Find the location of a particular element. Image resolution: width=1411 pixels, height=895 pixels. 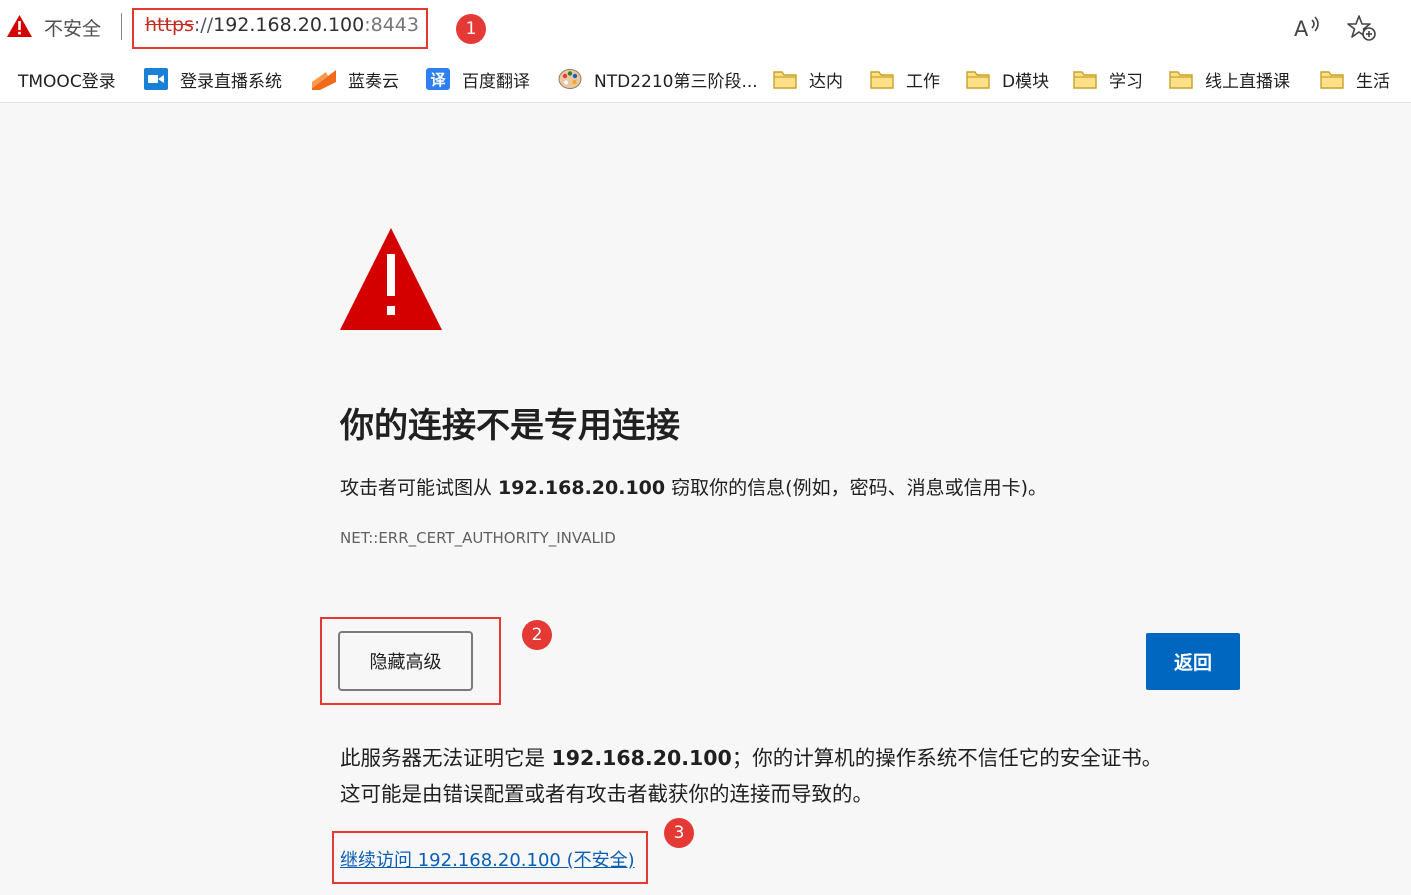

bookmark-label: 线上直播课 is located at coordinates (1247, 81).